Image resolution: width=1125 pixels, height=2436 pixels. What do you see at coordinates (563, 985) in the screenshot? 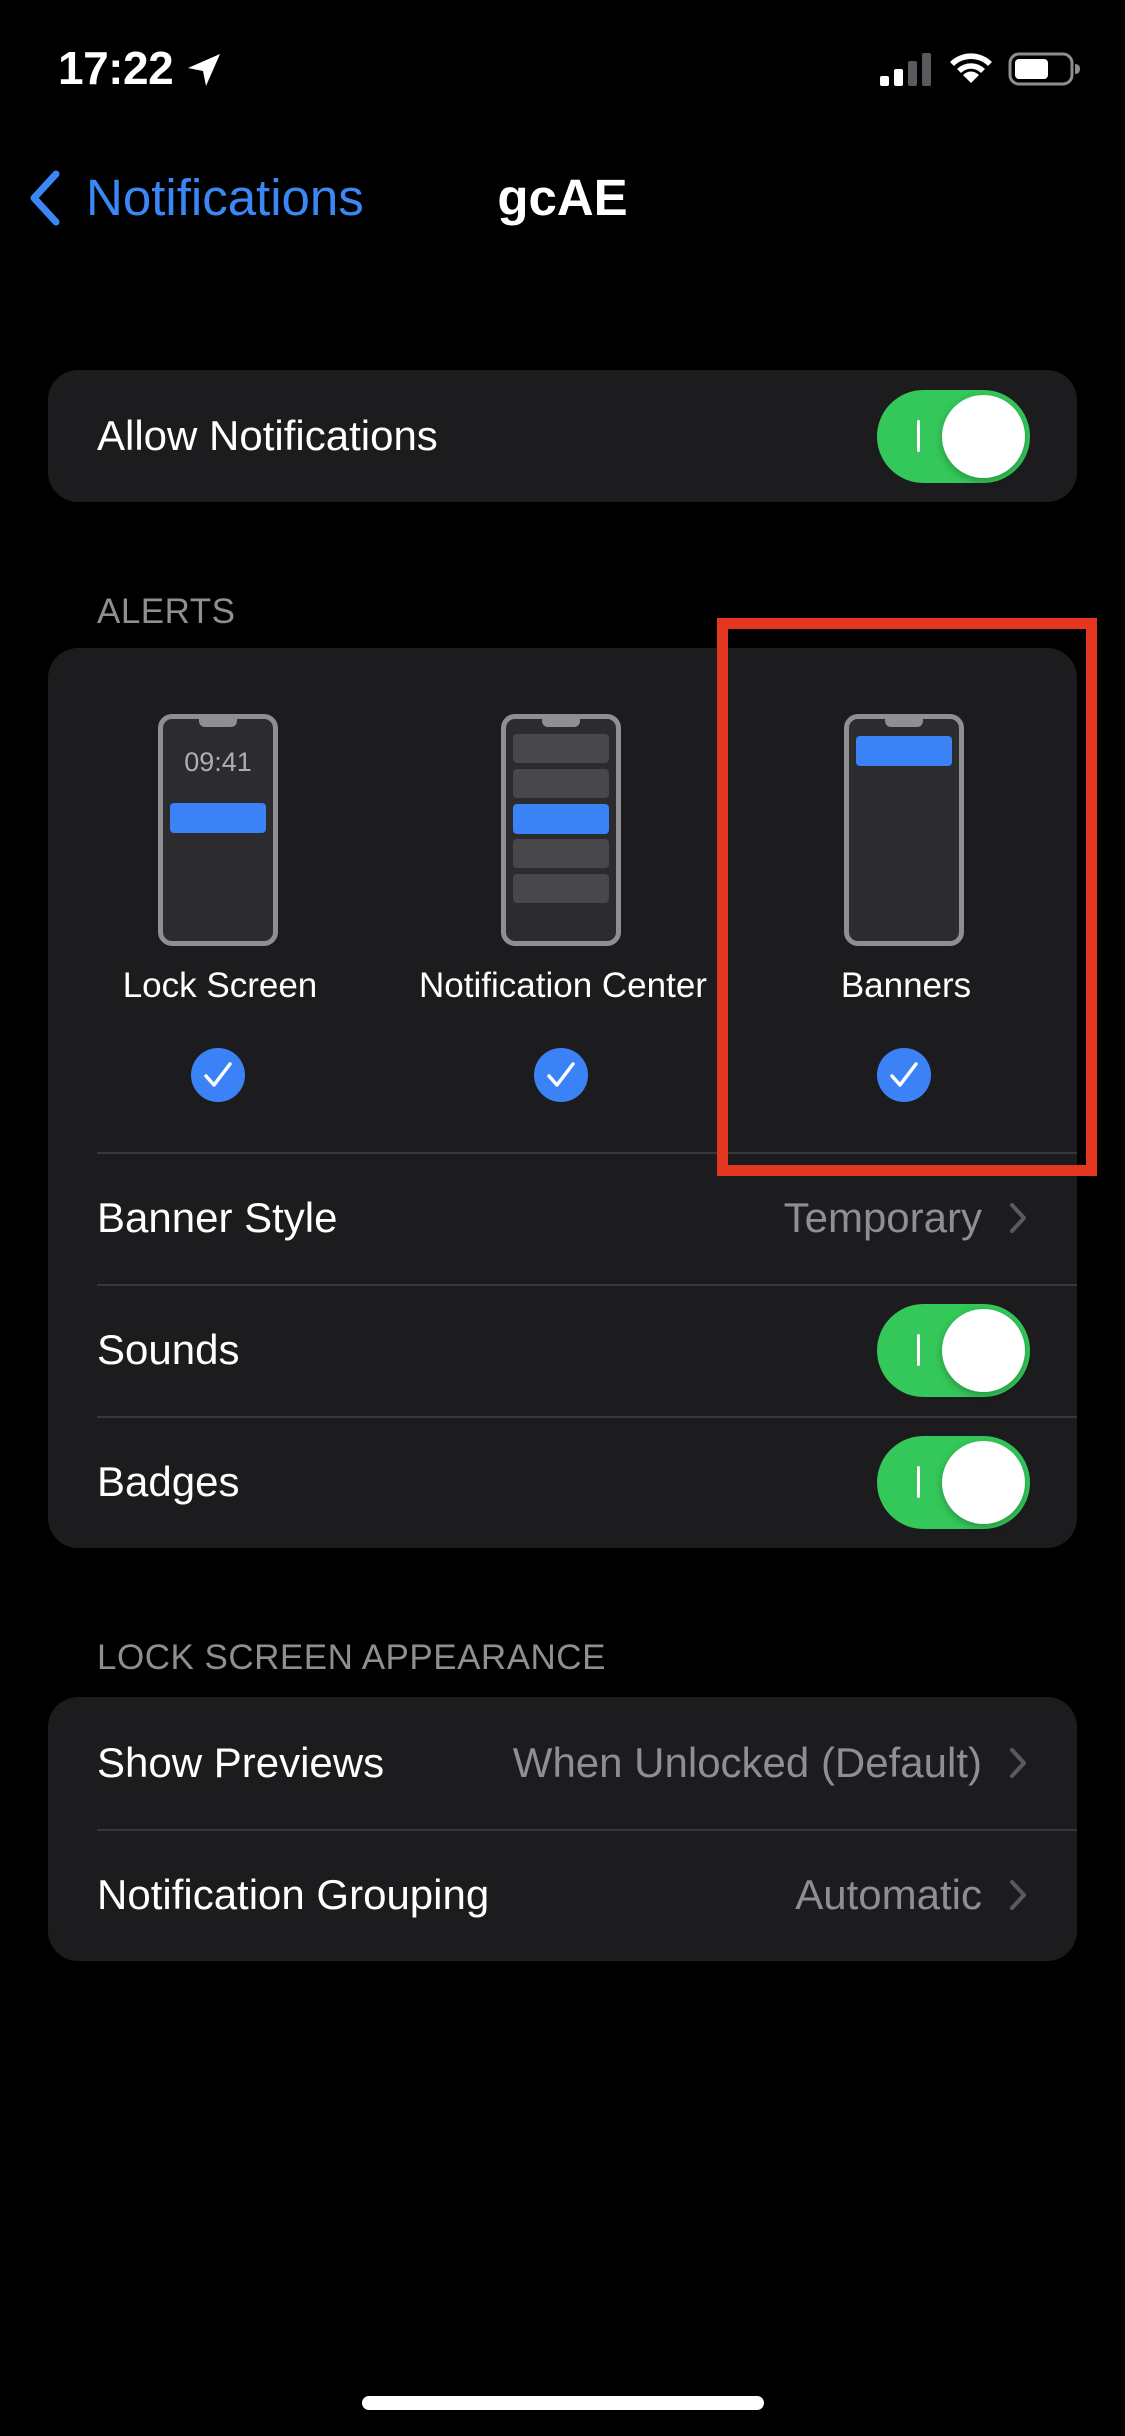
I see `alert-option-label: Notification Center` at bounding box center [563, 985].